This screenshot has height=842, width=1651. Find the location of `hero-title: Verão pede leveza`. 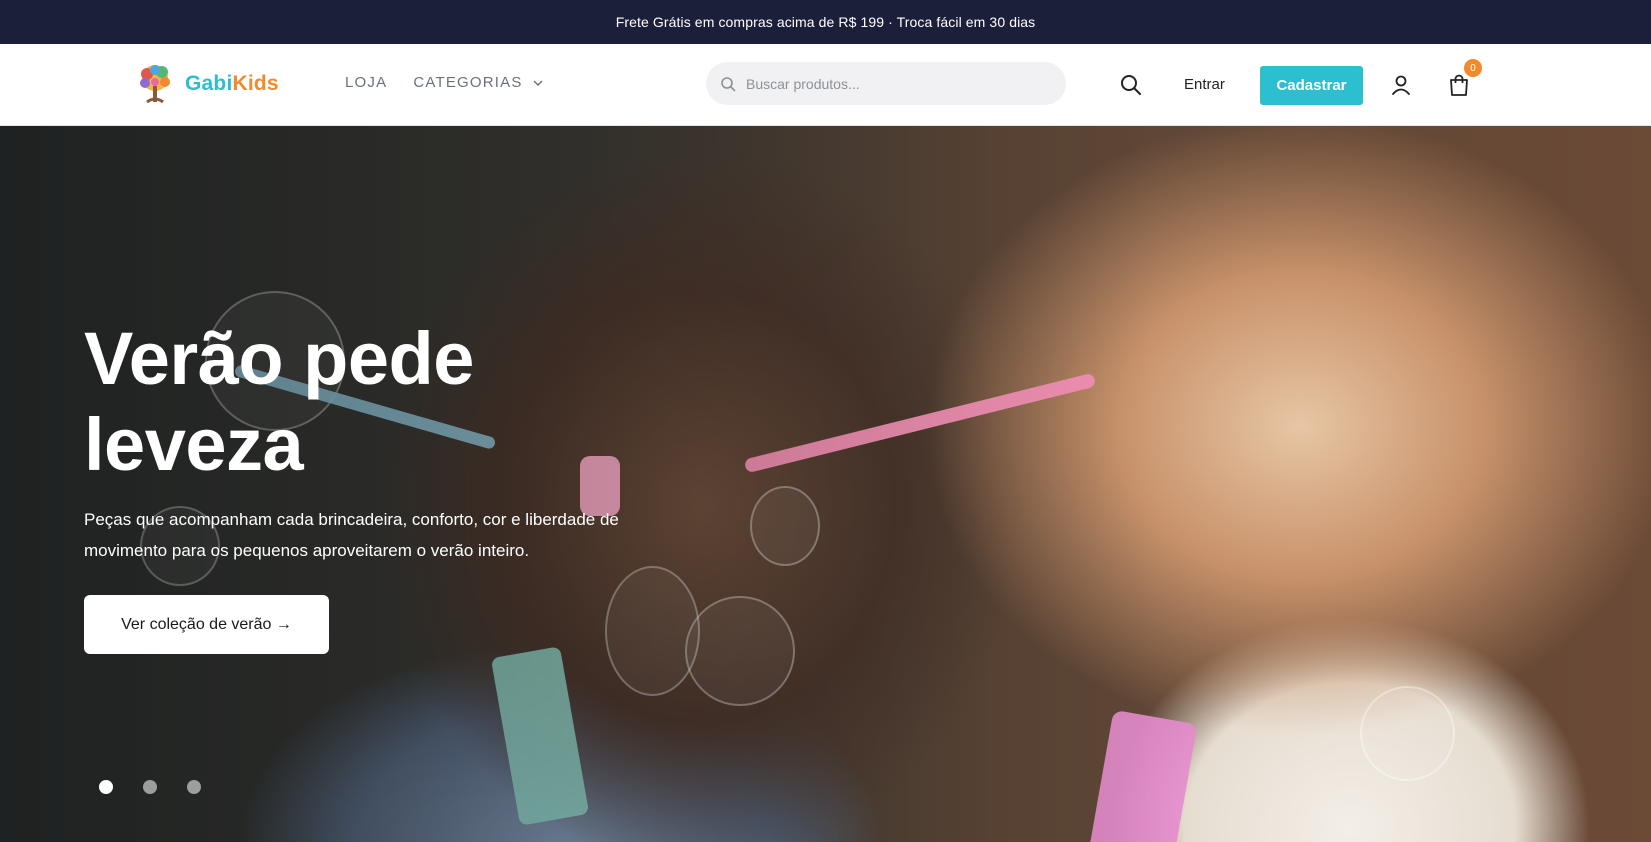

hero-title: Verão pede leveza is located at coordinates (364, 402).